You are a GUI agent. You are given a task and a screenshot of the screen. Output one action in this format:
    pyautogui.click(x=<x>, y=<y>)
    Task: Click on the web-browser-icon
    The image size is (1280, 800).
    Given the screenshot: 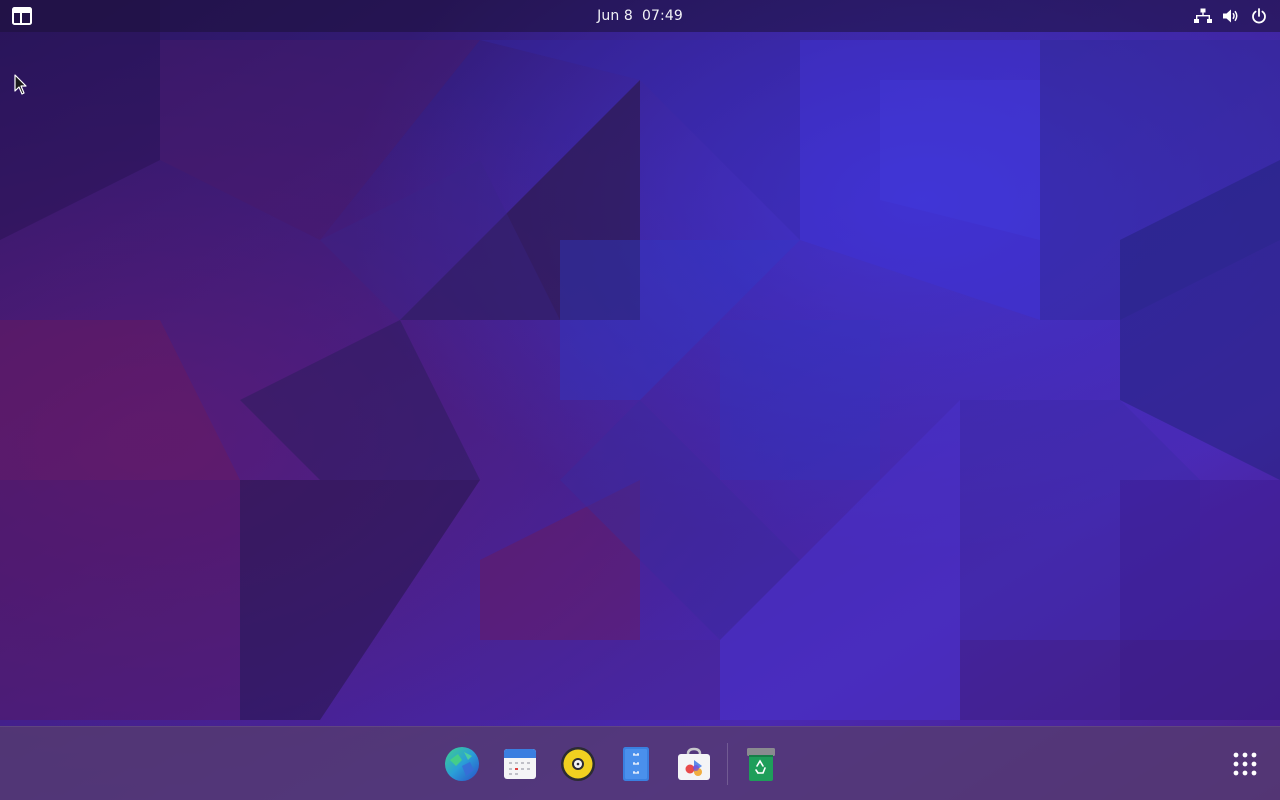 What is the action you would take?
    pyautogui.click(x=462, y=764)
    